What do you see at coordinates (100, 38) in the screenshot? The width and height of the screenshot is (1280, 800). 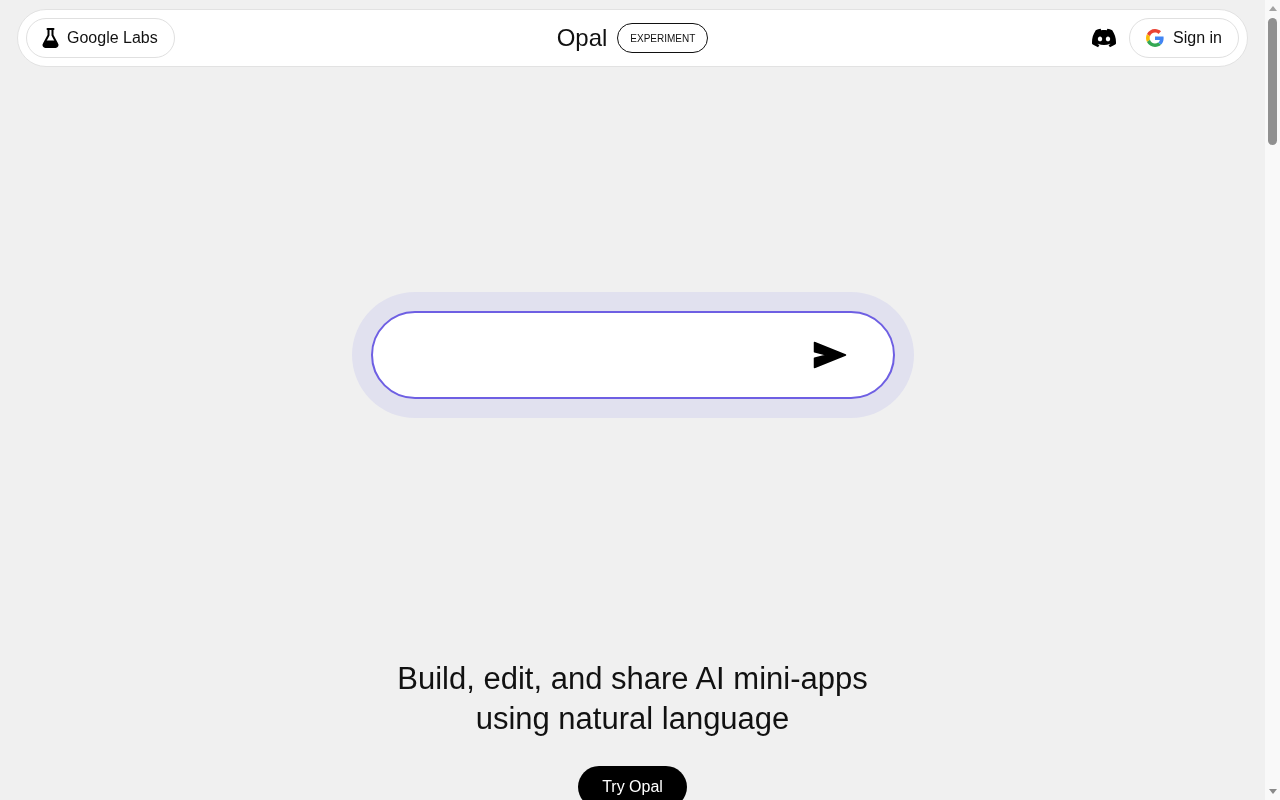 I see `google-labs-button: Google Labs` at bounding box center [100, 38].